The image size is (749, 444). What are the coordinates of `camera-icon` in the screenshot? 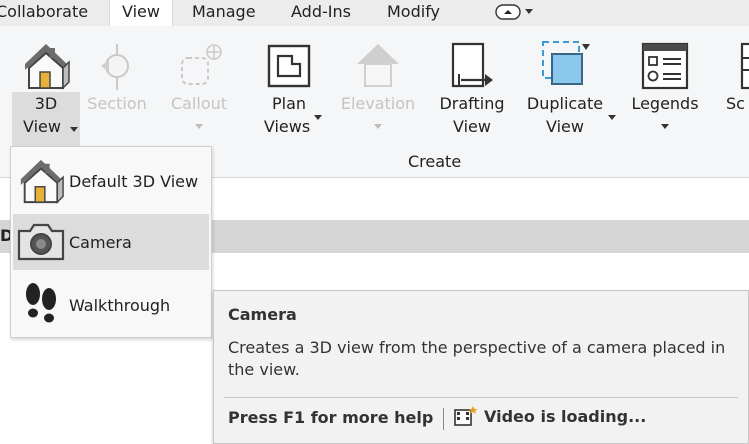 It's located at (41, 242).